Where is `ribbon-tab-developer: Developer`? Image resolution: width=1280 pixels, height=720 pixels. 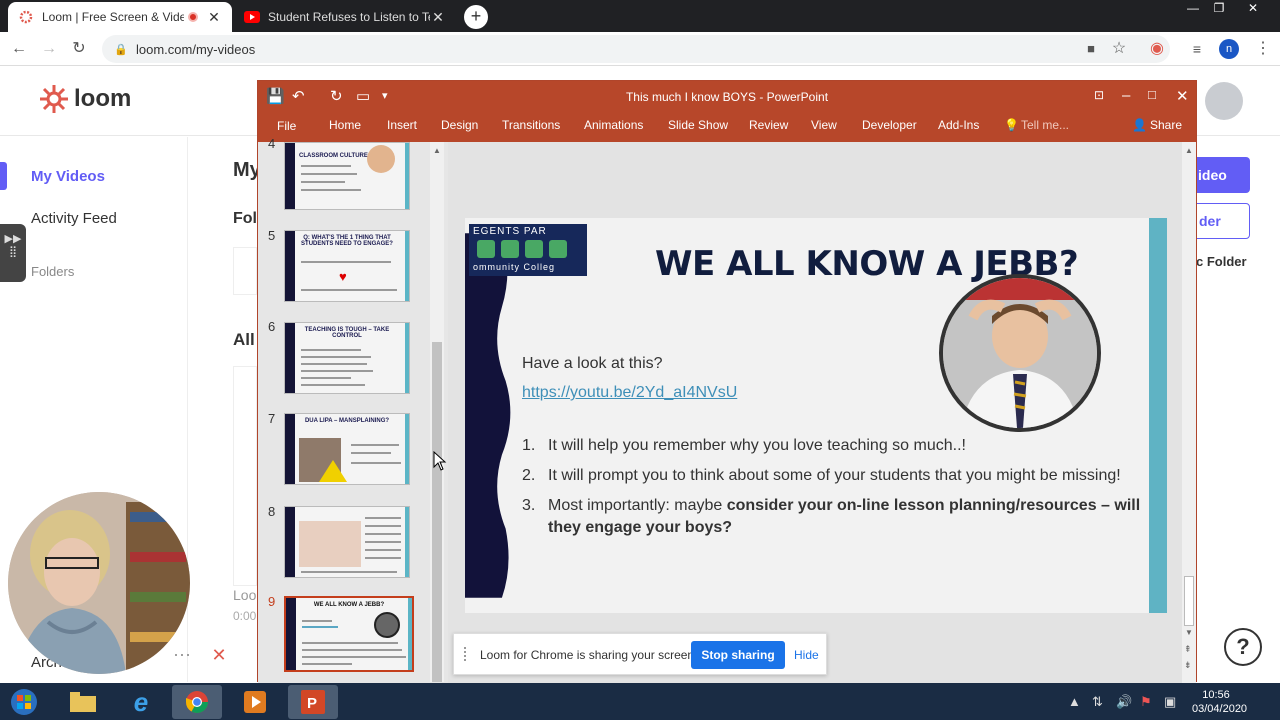
ribbon-tab-developer: Developer is located at coordinates (889, 125).